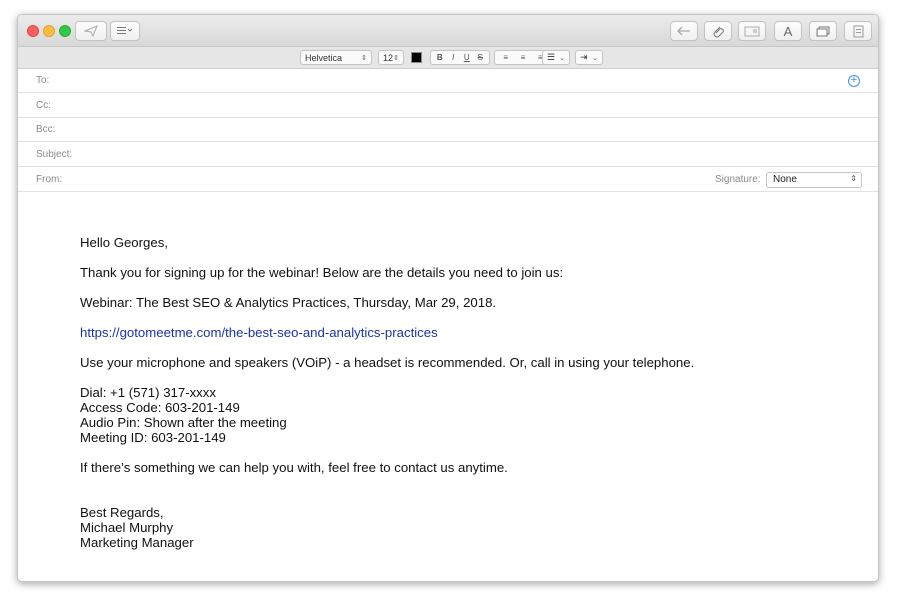 The height and width of the screenshot is (600, 900). What do you see at coordinates (33, 31) in the screenshot?
I see `close-window-button` at bounding box center [33, 31].